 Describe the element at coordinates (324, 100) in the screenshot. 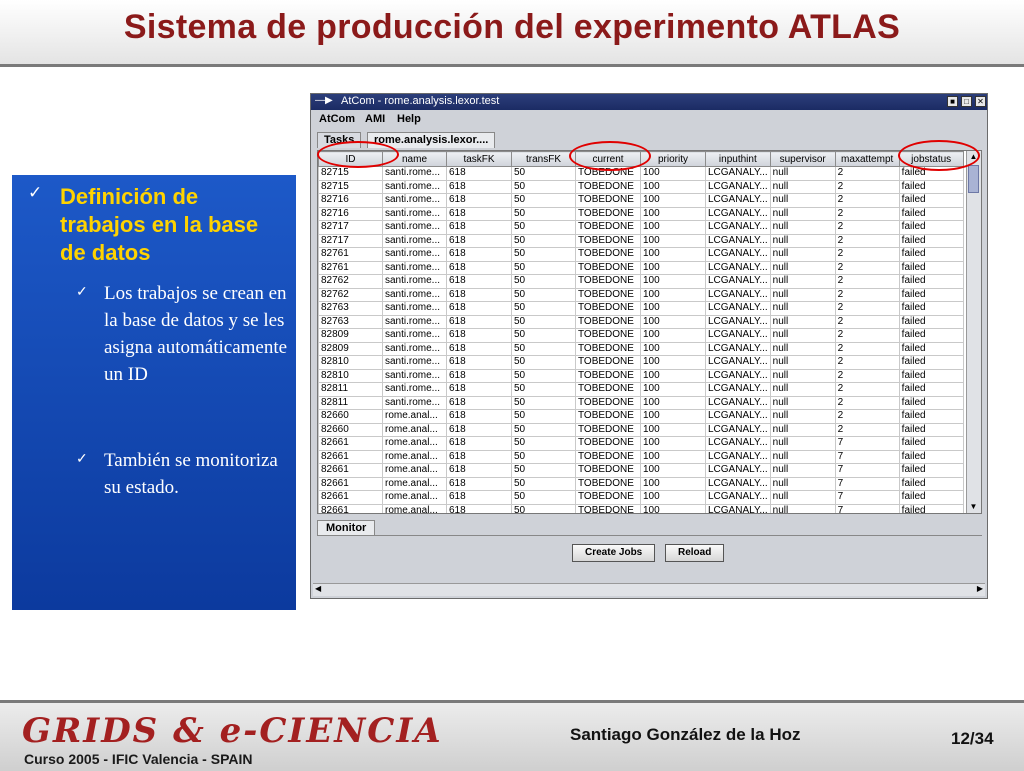

I see `window-menu-icon: —▶` at that location.